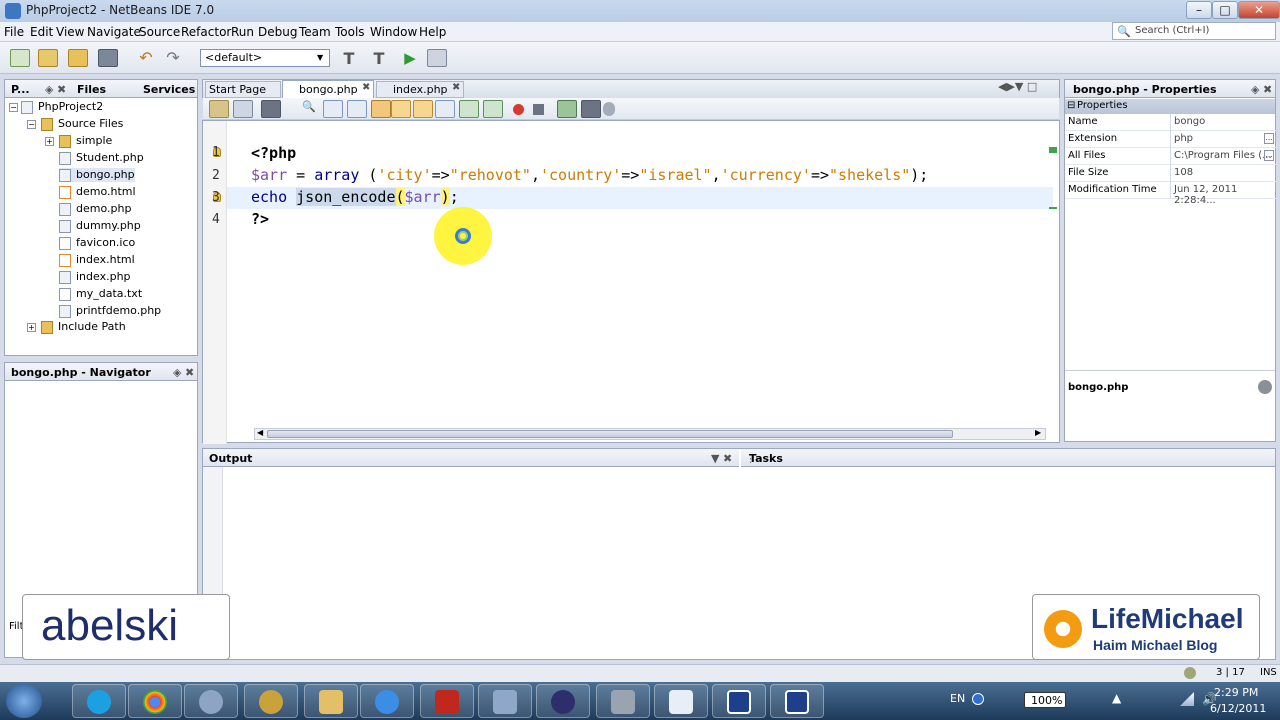 This screenshot has width=1280, height=720. What do you see at coordinates (420, 89) in the screenshot?
I see `tab-index-php: index.php ✖` at bounding box center [420, 89].